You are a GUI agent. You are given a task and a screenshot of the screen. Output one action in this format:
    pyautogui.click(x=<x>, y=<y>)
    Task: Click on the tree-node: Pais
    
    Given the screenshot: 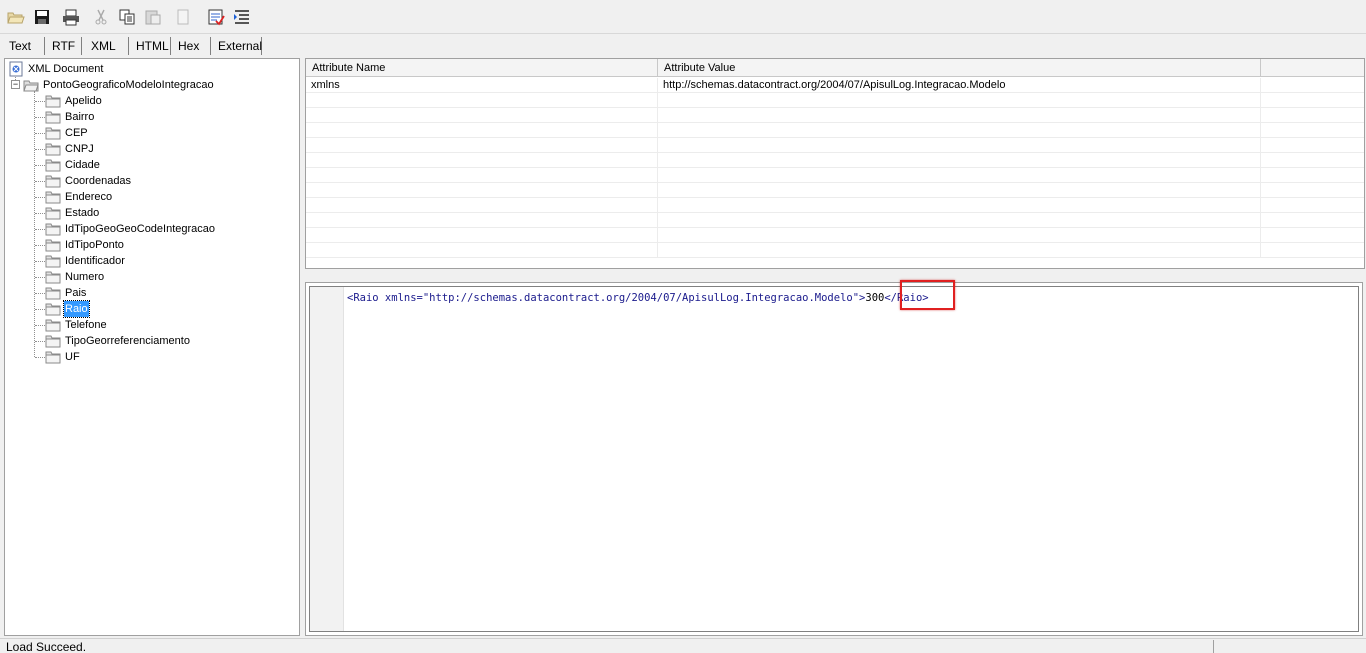 What is the action you would take?
    pyautogui.click(x=66, y=293)
    